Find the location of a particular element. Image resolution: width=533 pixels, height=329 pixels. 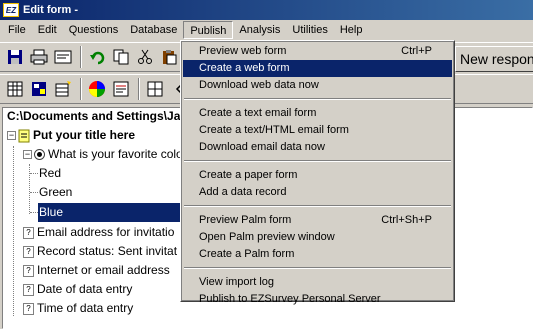

form-title-row: − Put your title here is located at coordinates (71, 135).